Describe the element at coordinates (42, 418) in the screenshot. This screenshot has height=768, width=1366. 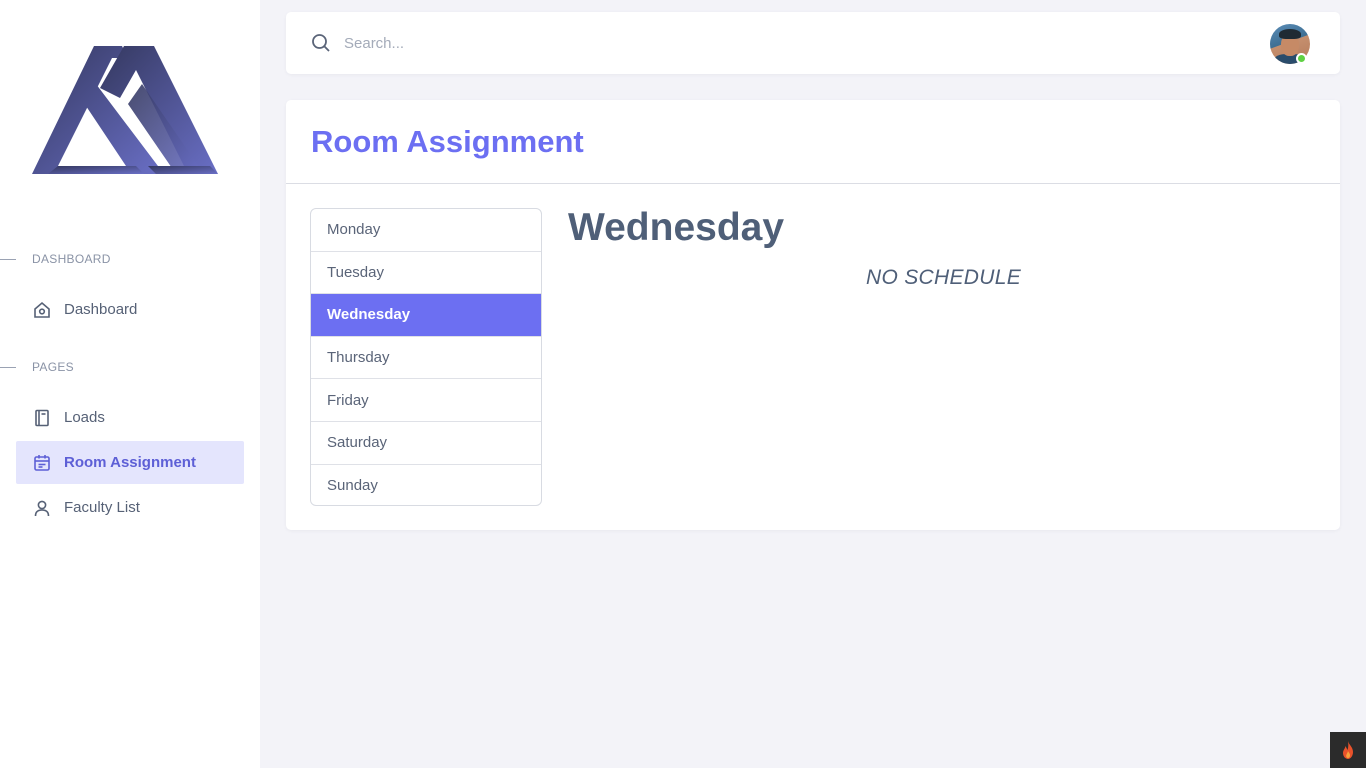
I see `book-icon` at that location.